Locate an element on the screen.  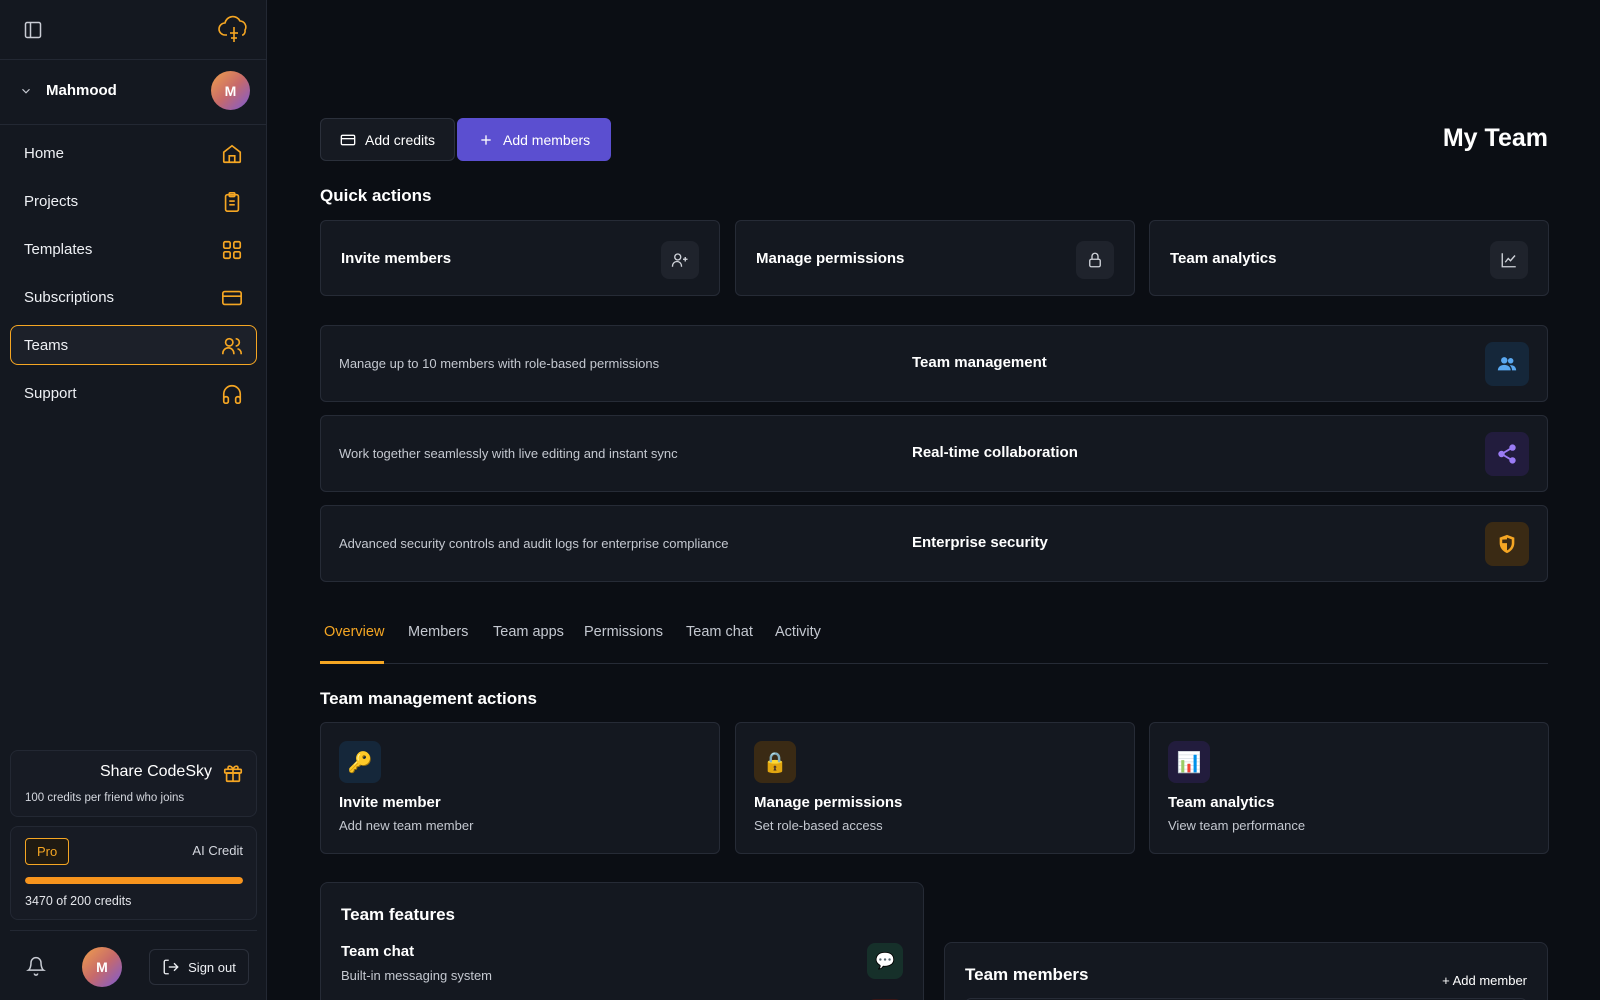
feature-title: Team management is located at coordinates (979, 362).